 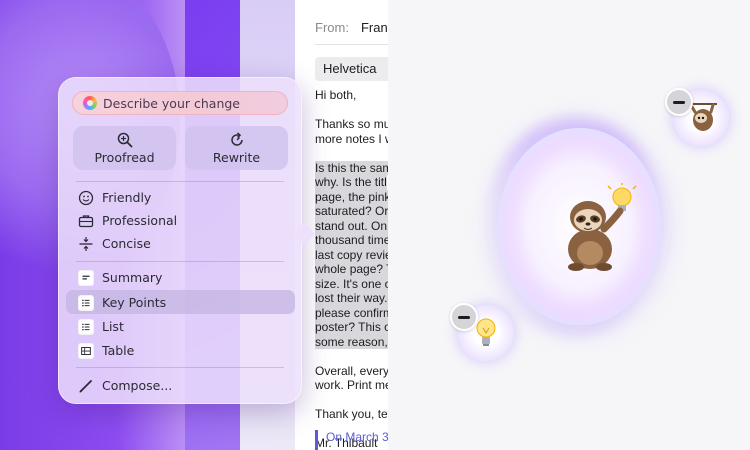 I want to click on describe-change-input: Describe your change, so click(x=180, y=103).